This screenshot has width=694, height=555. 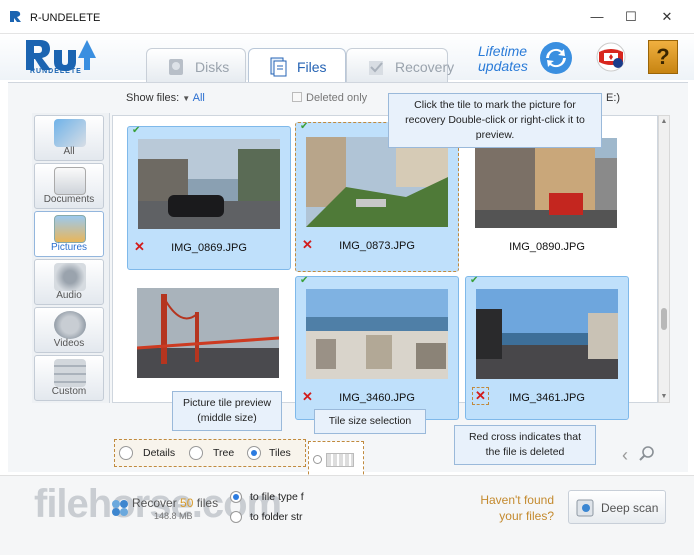 I want to click on help-button: ?, so click(x=663, y=57).